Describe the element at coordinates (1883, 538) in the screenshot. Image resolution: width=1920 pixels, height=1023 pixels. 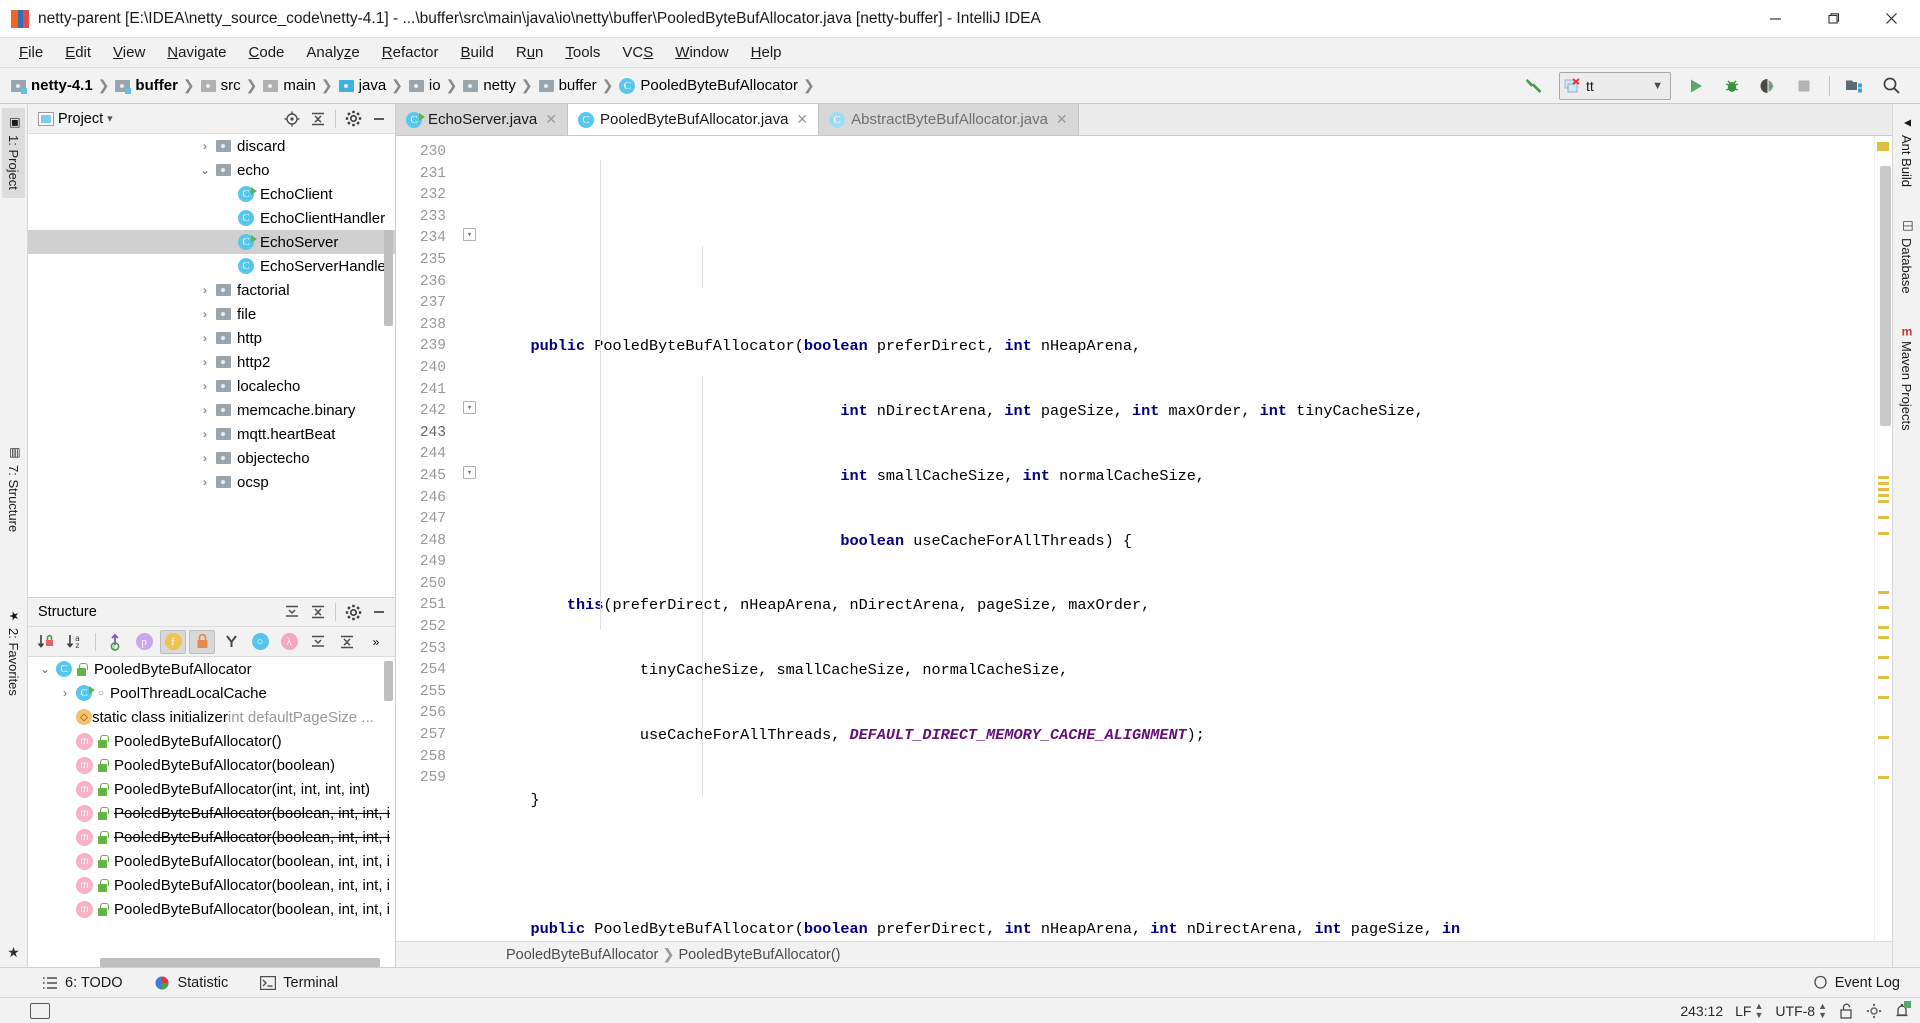
I see `editor-marker-bar` at that location.